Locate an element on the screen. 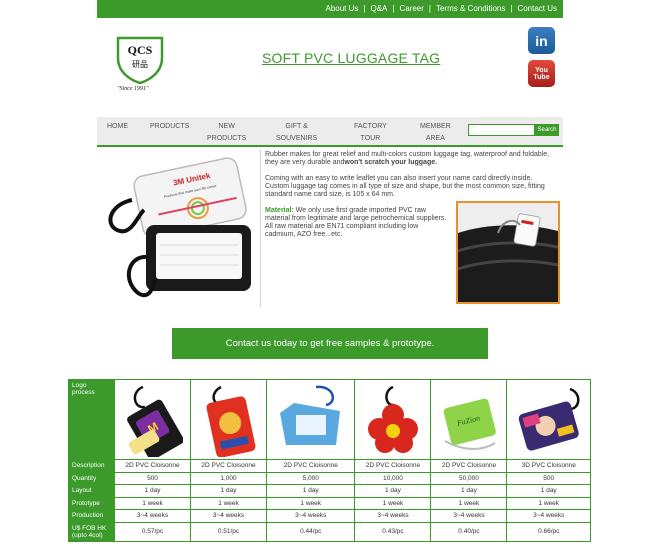 Image resolution: width=660 pixels, height=551 pixels. logo-text: QCS is located at coordinates (140, 50).